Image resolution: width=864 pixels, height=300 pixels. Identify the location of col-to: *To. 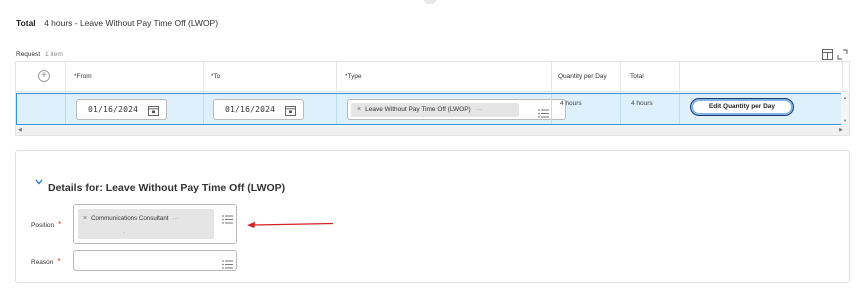
(216, 76).